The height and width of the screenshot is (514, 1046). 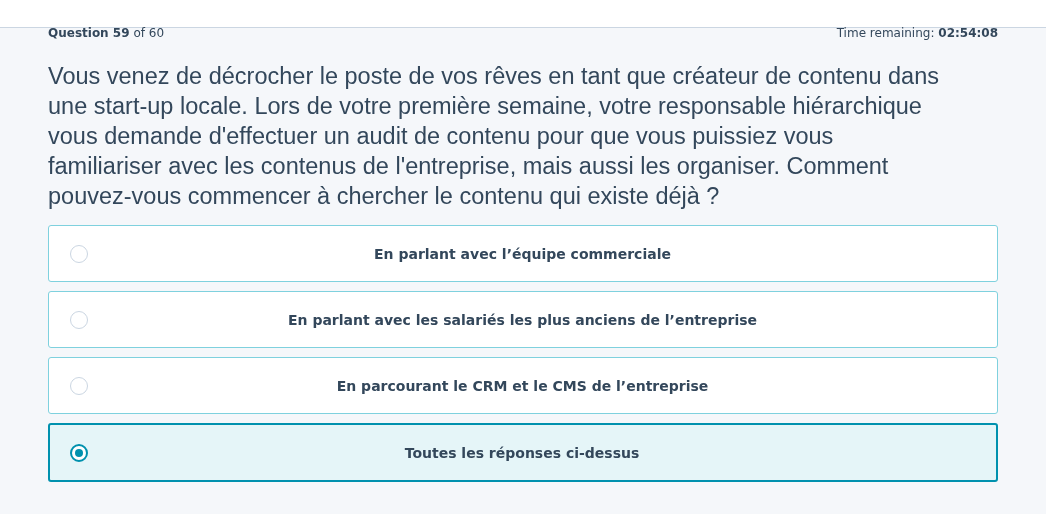 What do you see at coordinates (523, 253) in the screenshot?
I see `answer-option: En parlant avec l’équipe commerciale` at bounding box center [523, 253].